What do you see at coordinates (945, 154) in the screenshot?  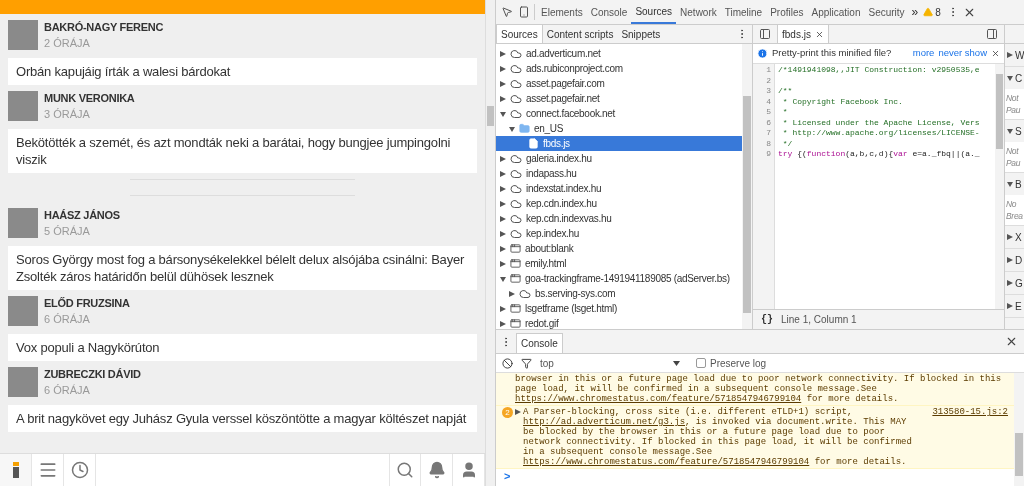 I see `code-token: e=a._fbq||(a._` at bounding box center [945, 154].